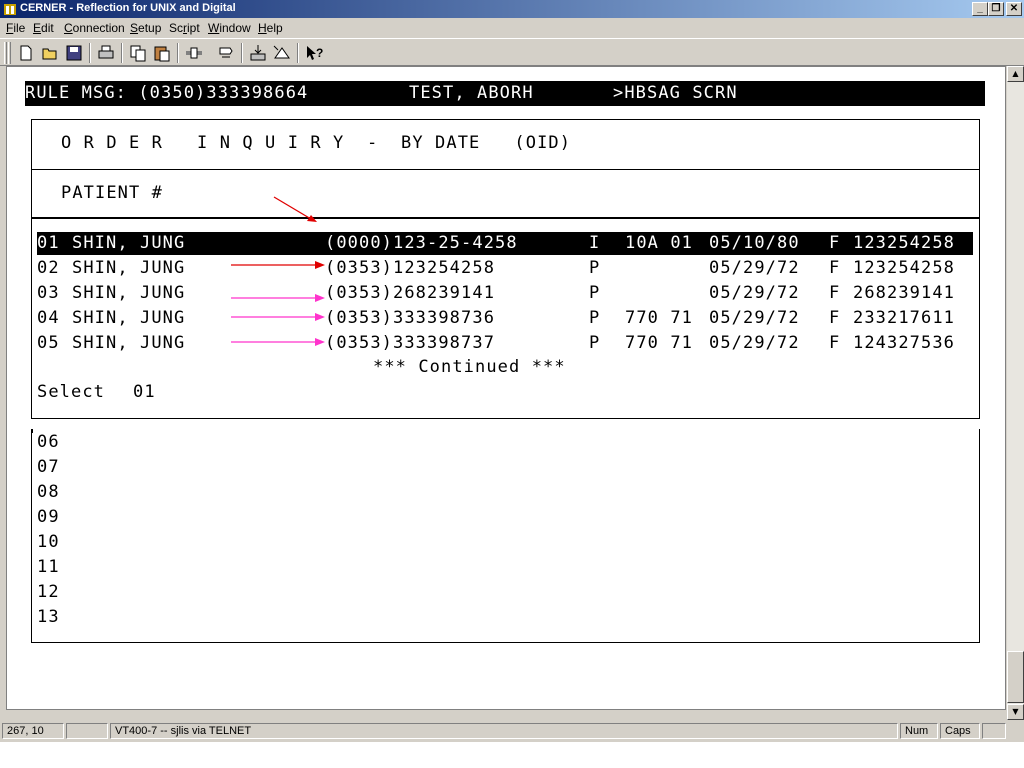  I want to click on restore-button: ❐, so click(996, 9).